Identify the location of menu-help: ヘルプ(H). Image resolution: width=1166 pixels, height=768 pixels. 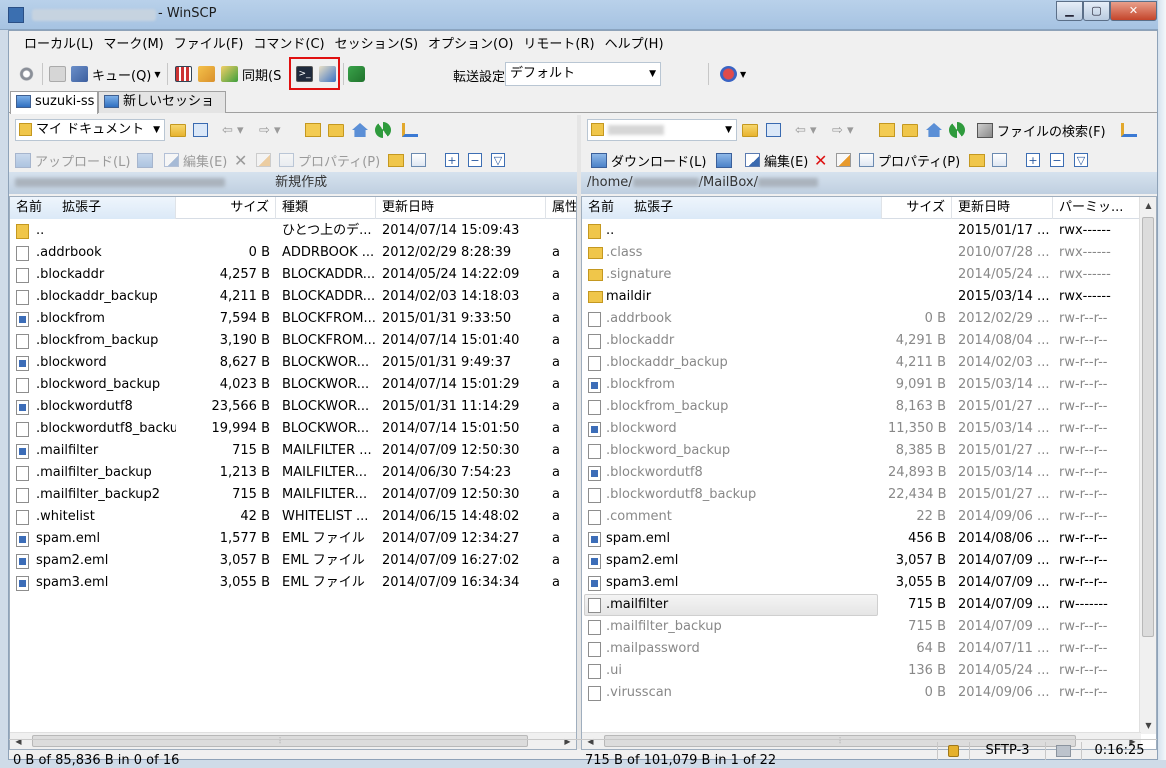
(634, 45).